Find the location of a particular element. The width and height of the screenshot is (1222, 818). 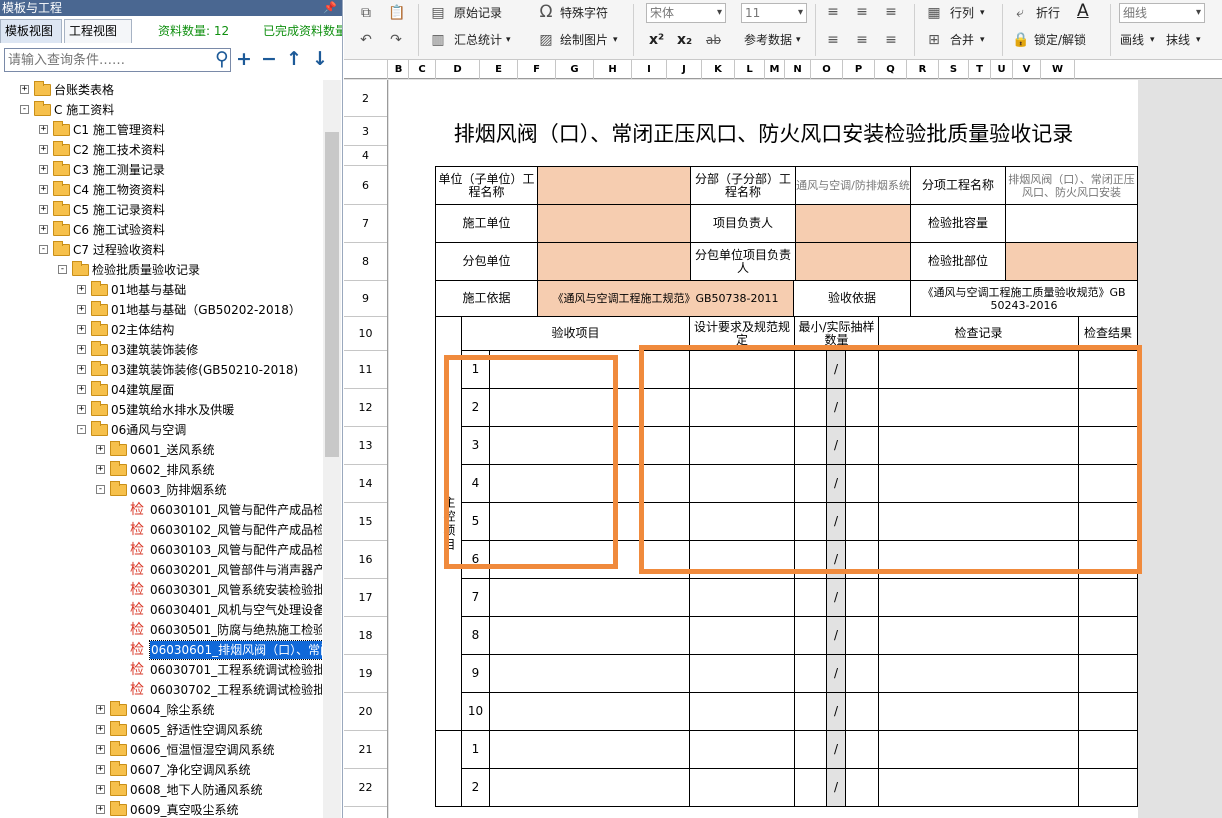

tree-item-folder: +0604_除尘系统 is located at coordinates (161, 710).